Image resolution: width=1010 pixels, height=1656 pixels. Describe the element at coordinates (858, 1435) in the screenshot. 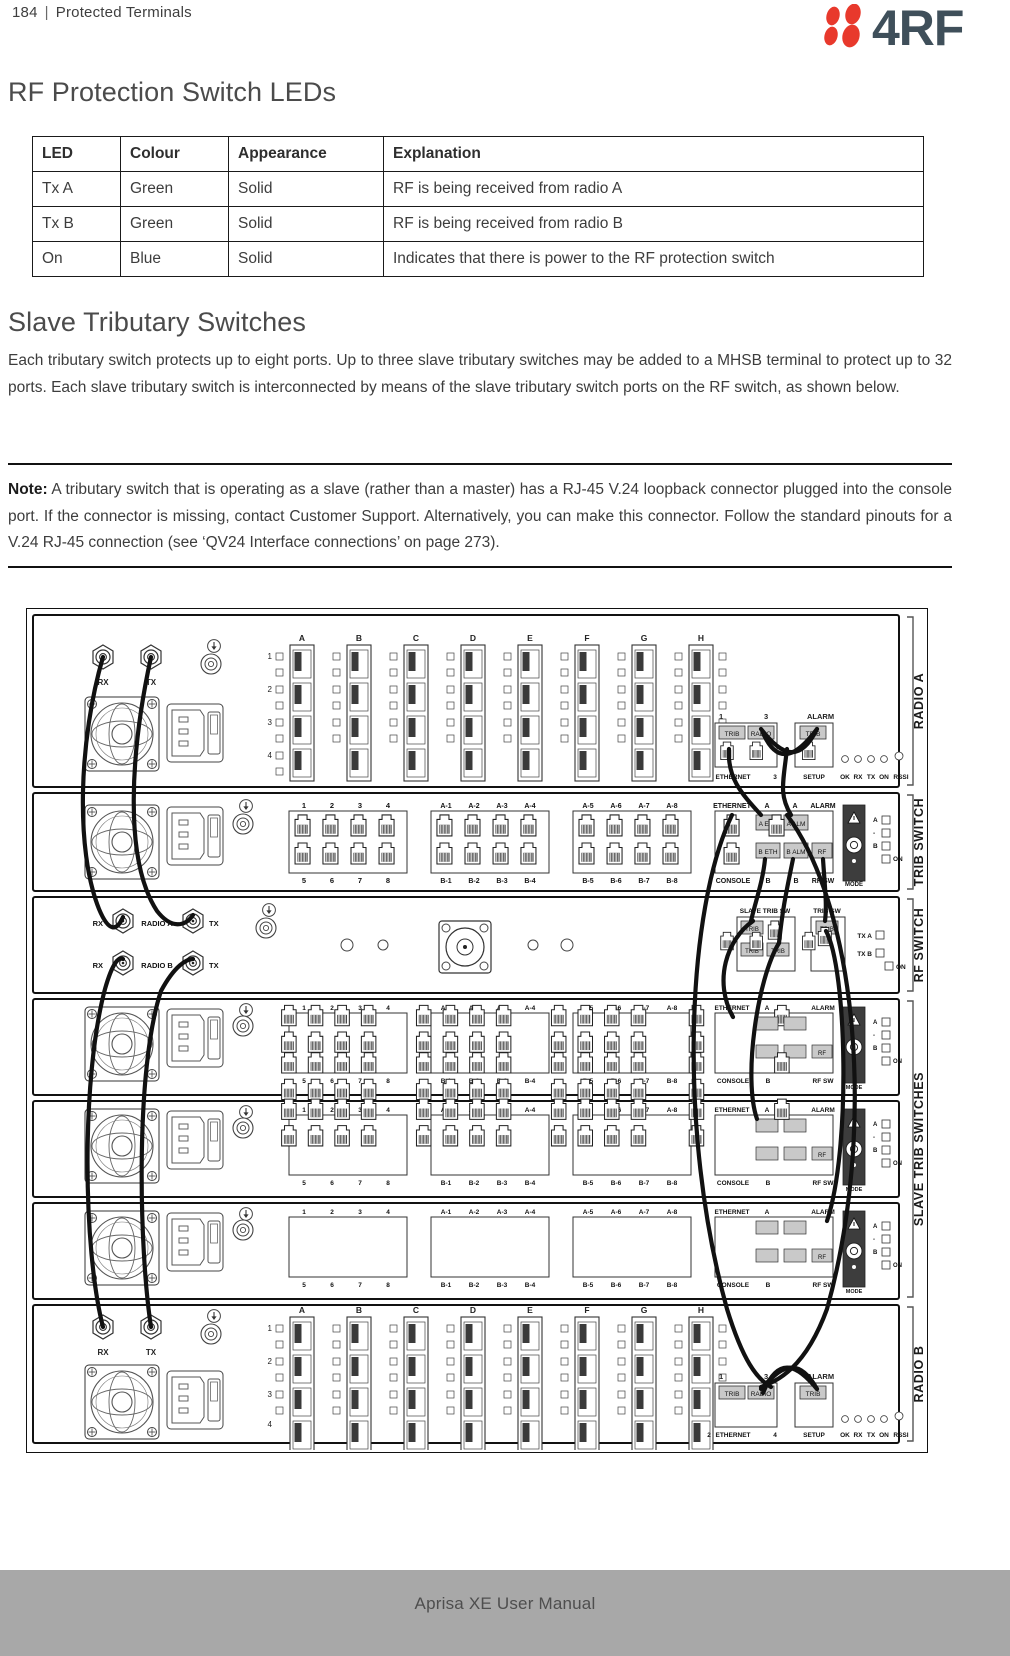

I see `radio-b-led-rx: RX` at that location.